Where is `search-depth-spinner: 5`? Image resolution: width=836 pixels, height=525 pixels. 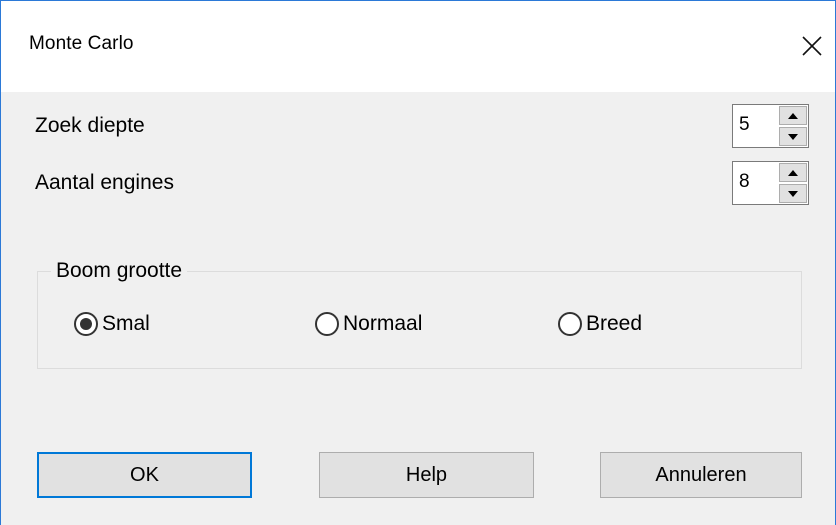 search-depth-spinner: 5 is located at coordinates (770, 126).